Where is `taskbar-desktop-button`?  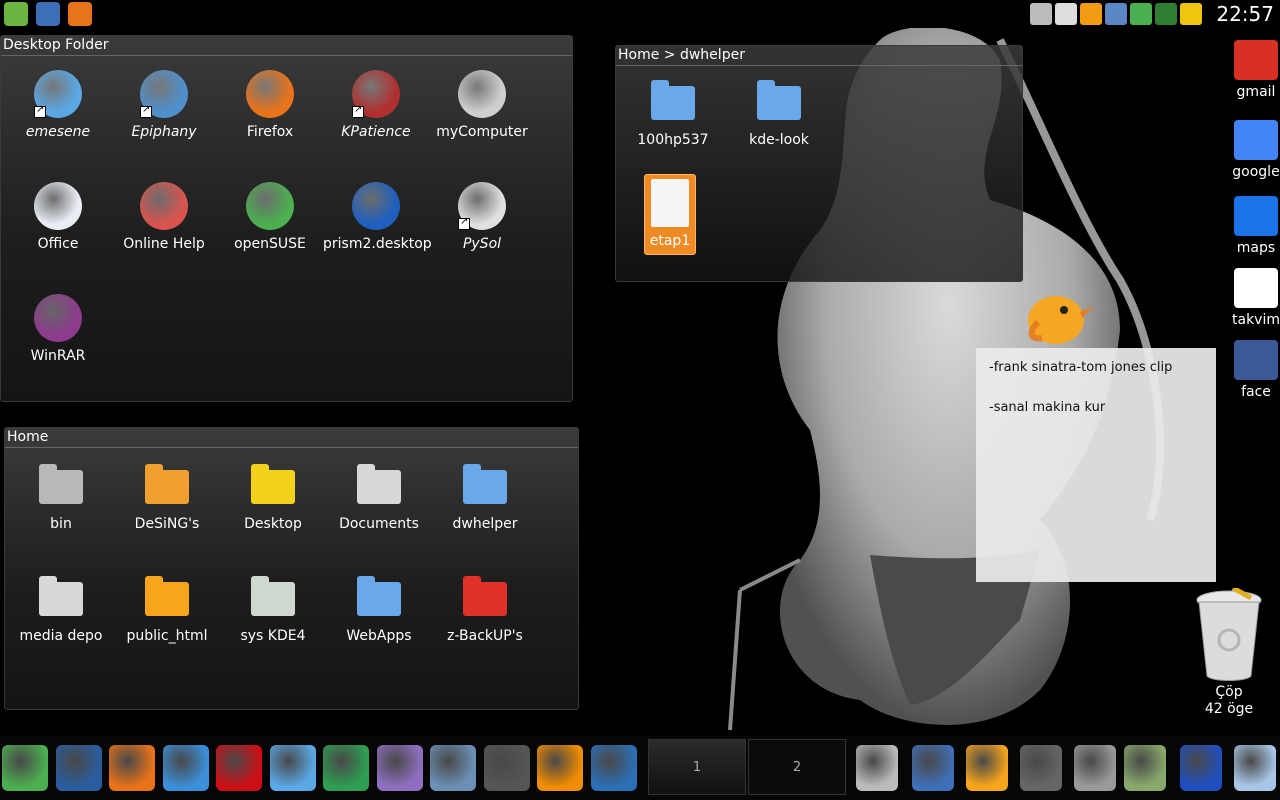
taskbar-desktop-button is located at coordinates (78, 768).